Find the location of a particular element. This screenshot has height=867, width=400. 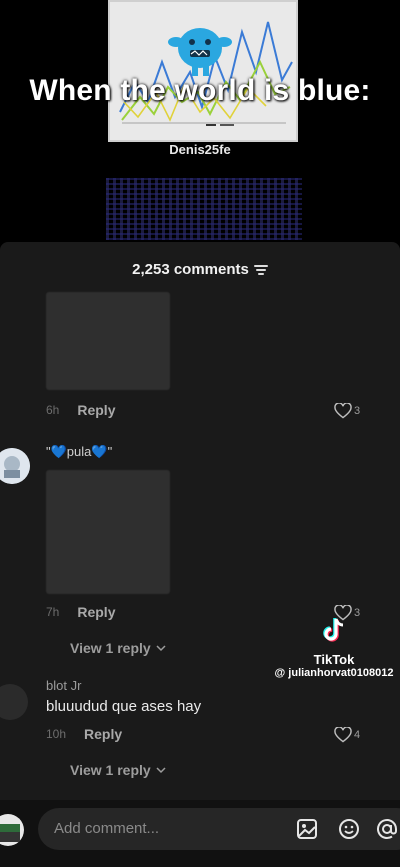

comment-time: 10h is located at coordinates (56, 734).